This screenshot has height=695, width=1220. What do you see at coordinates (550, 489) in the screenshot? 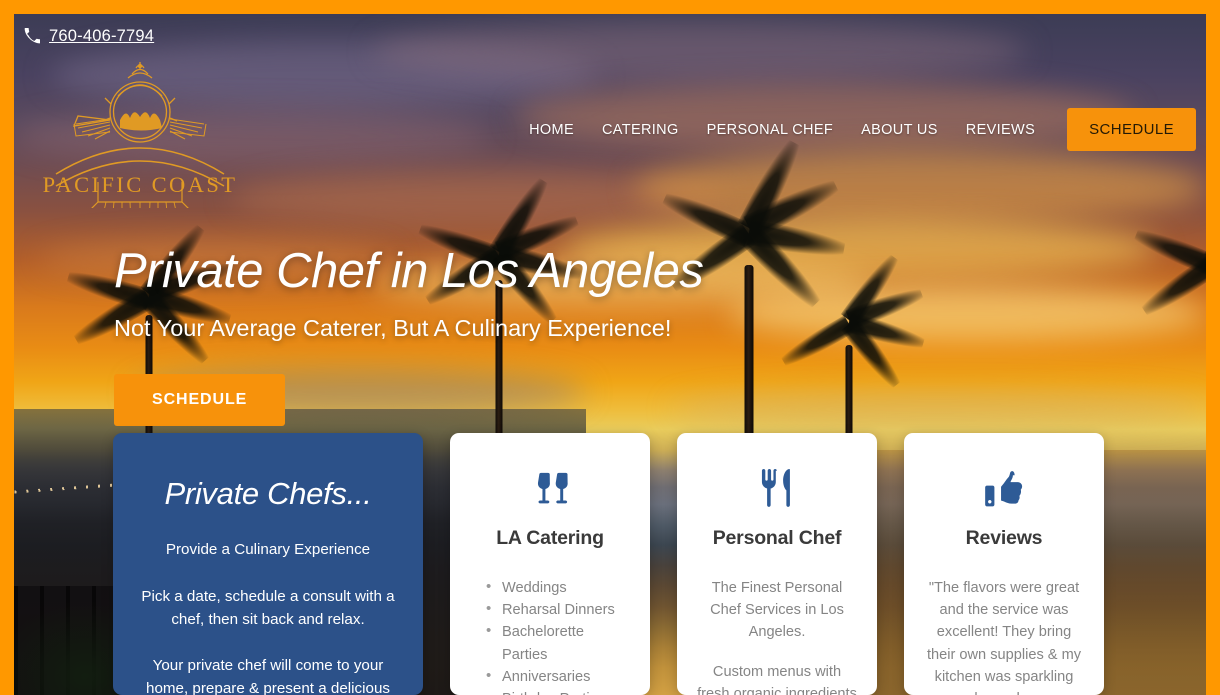
I see `cheers-glasses-icon` at bounding box center [550, 489].